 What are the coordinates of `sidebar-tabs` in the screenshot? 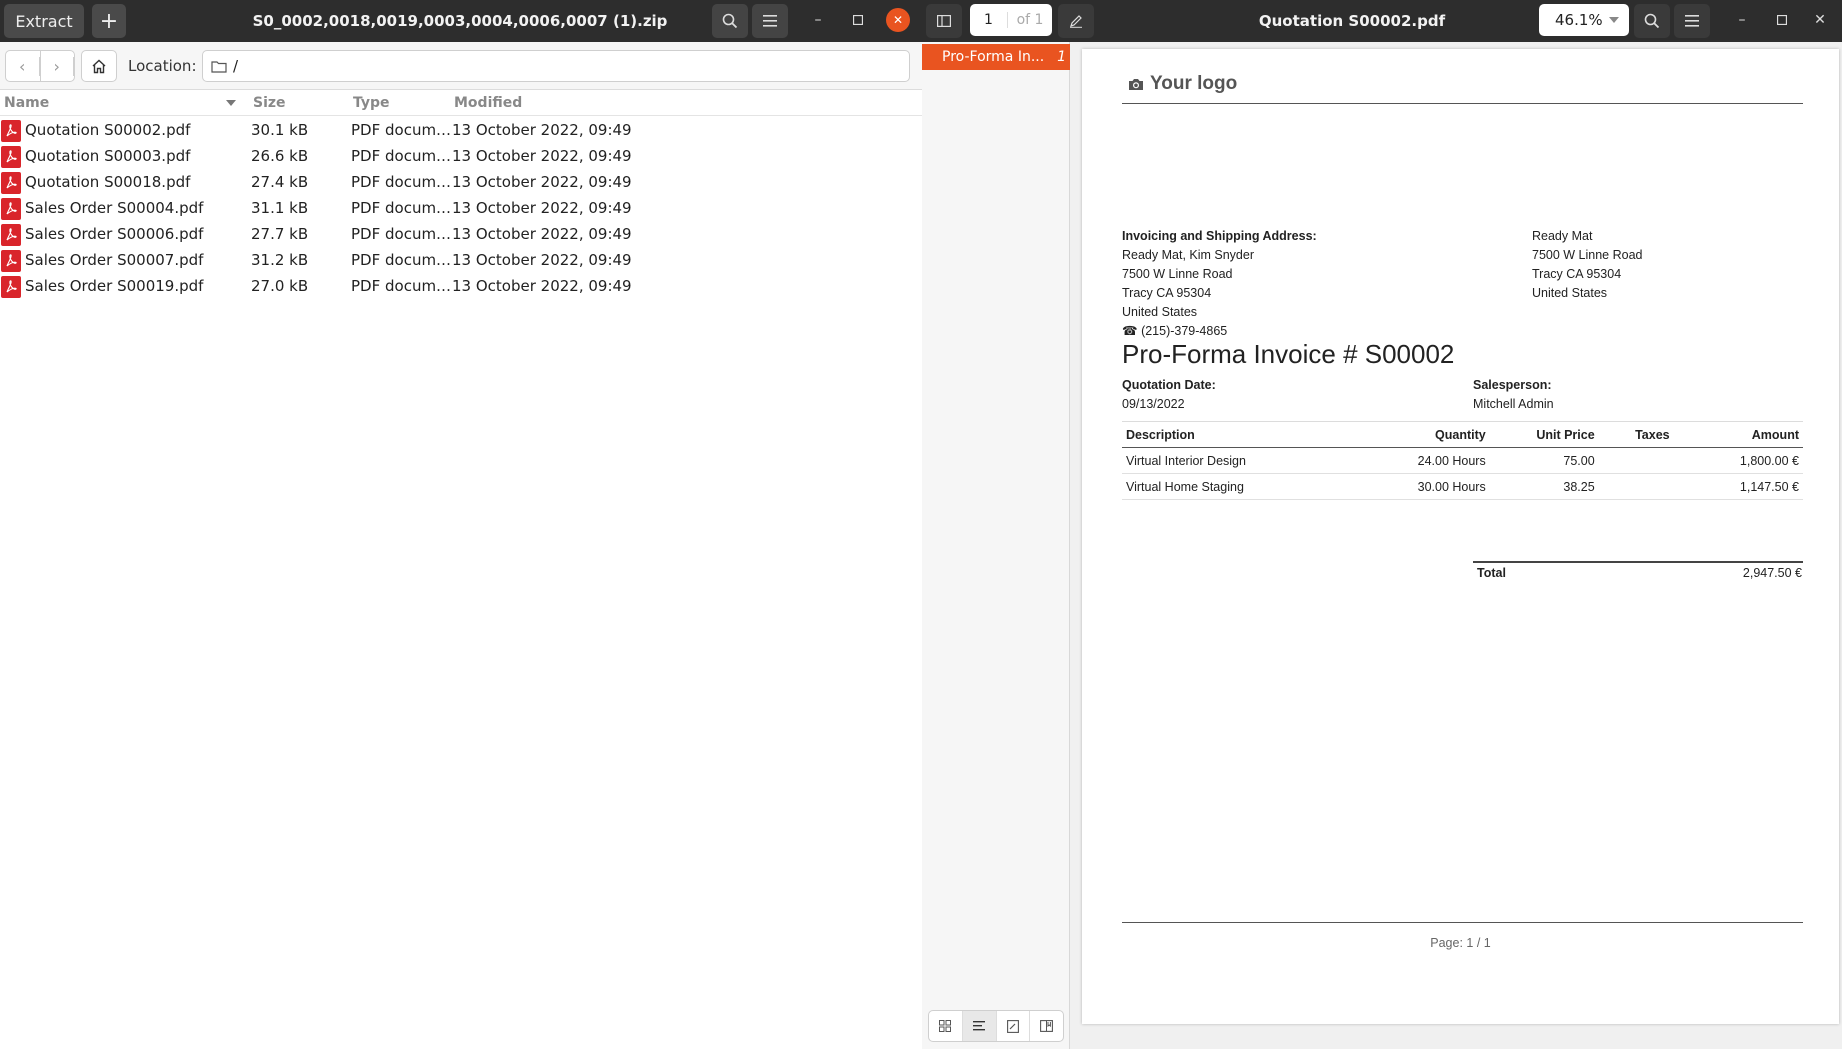 It's located at (996, 1026).